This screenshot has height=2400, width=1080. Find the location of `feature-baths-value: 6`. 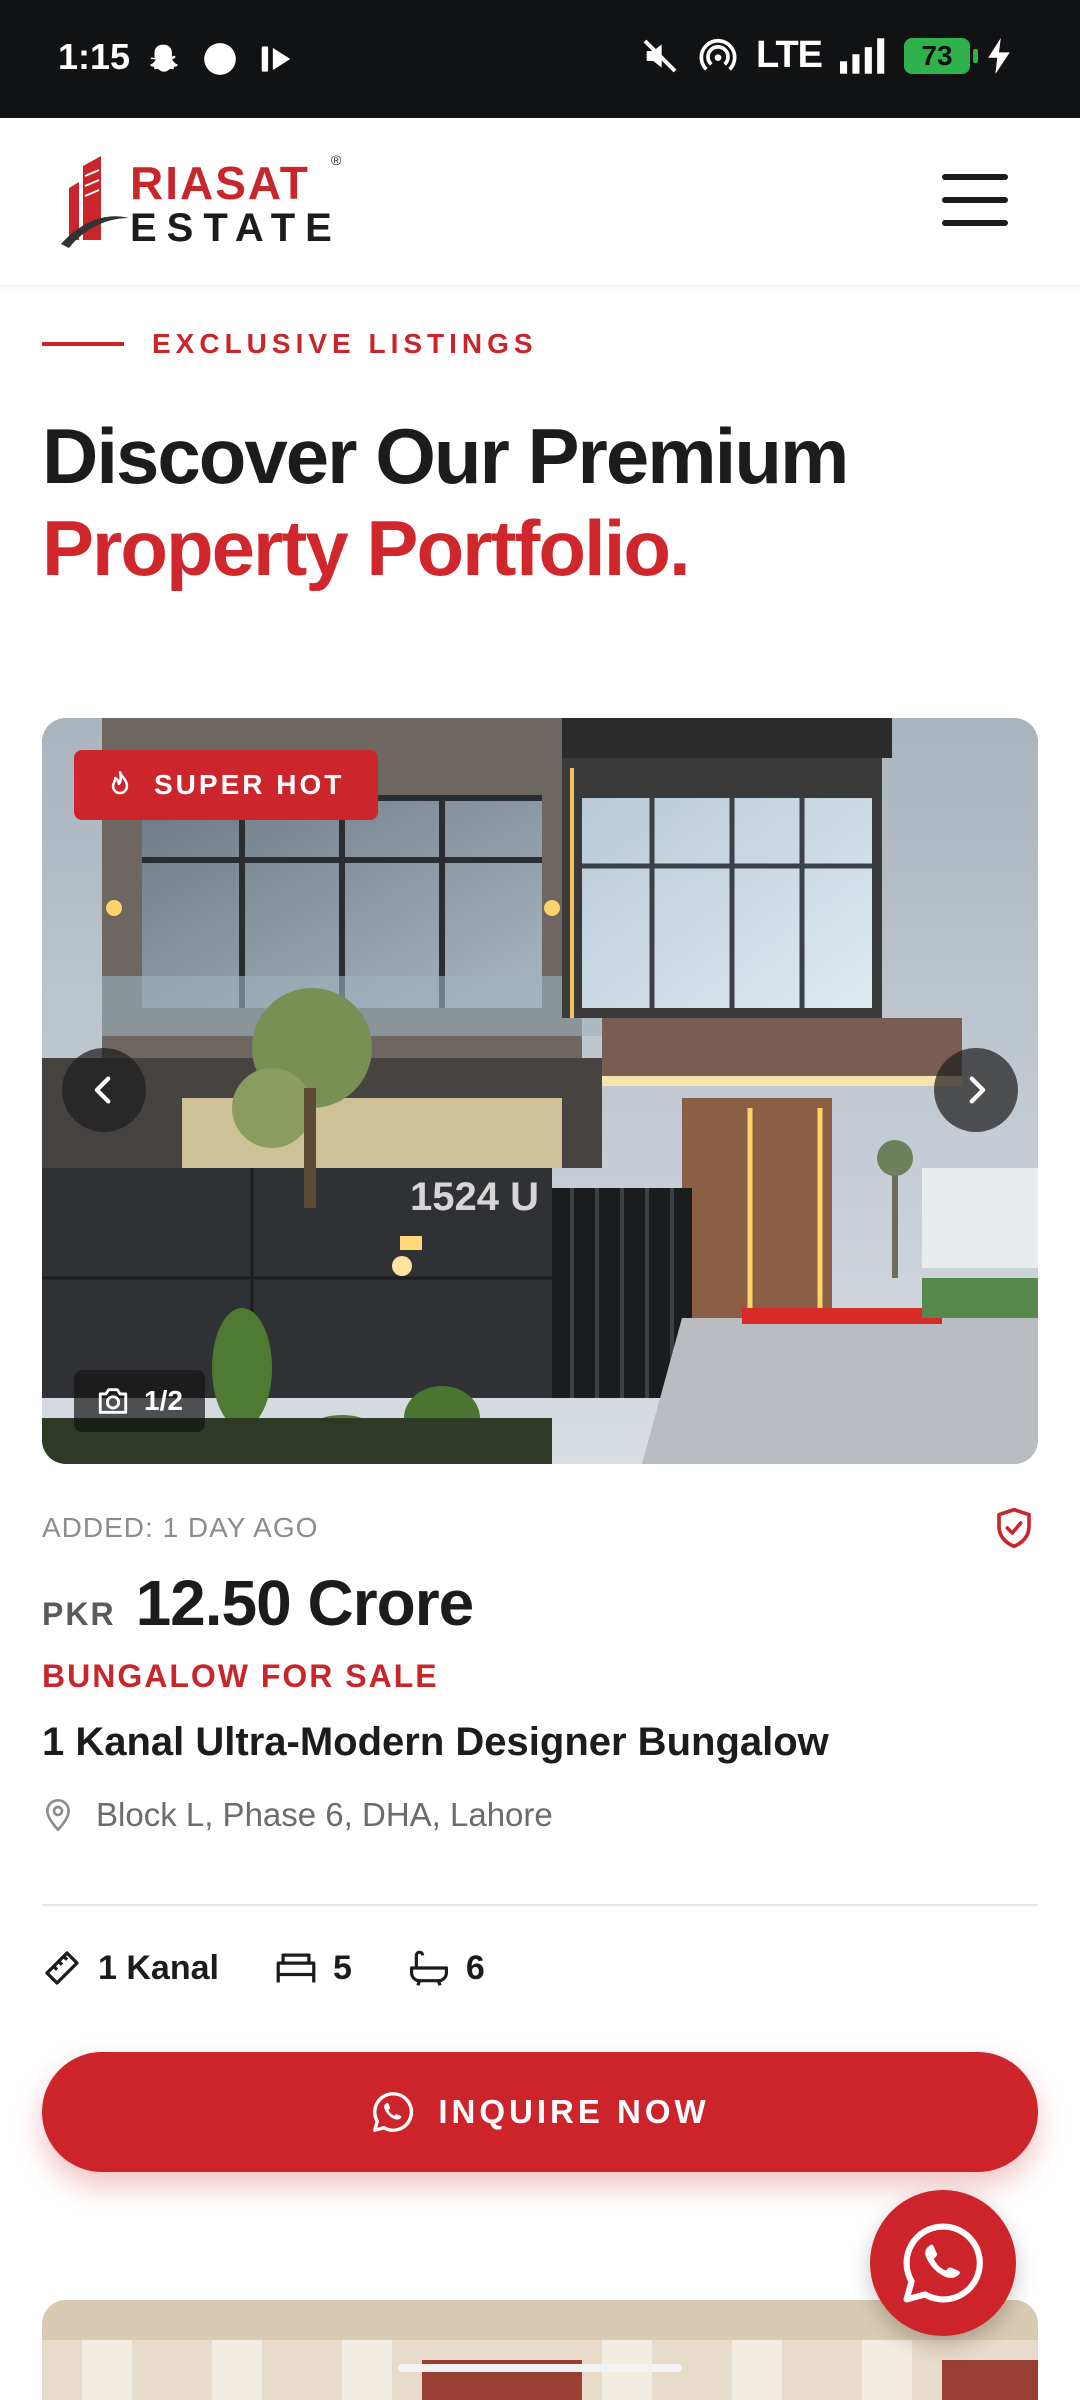

feature-baths-value: 6 is located at coordinates (475, 1967).